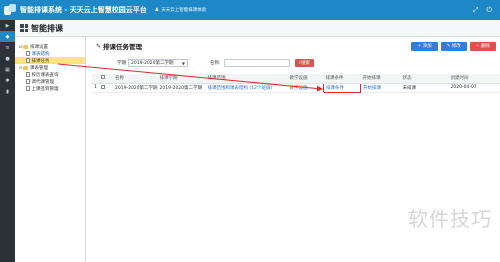 Image resolution: width=500 pixels, height=262 pixels. Describe the element at coordinates (158, 63) in the screenshot. I see `term-select: 2019-2020第二学期 ▼` at that location.